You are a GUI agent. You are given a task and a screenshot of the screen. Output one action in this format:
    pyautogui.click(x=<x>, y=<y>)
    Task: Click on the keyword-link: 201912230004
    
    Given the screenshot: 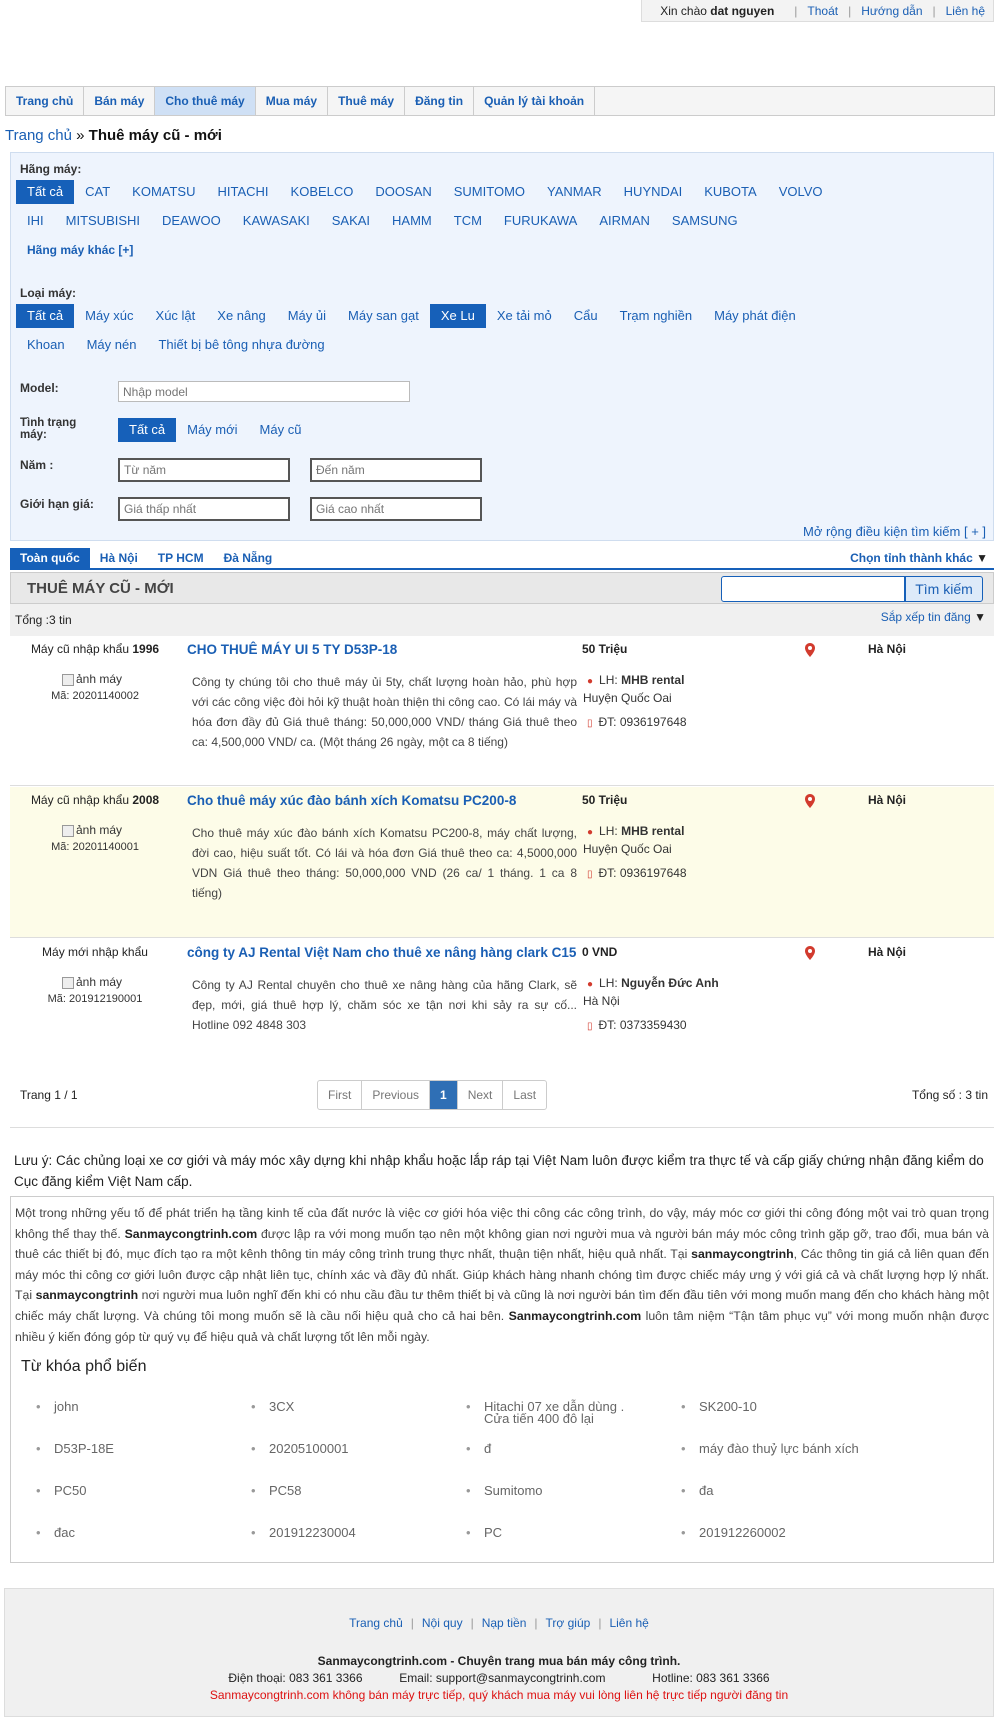 What is the action you would take?
    pyautogui.click(x=303, y=1532)
    